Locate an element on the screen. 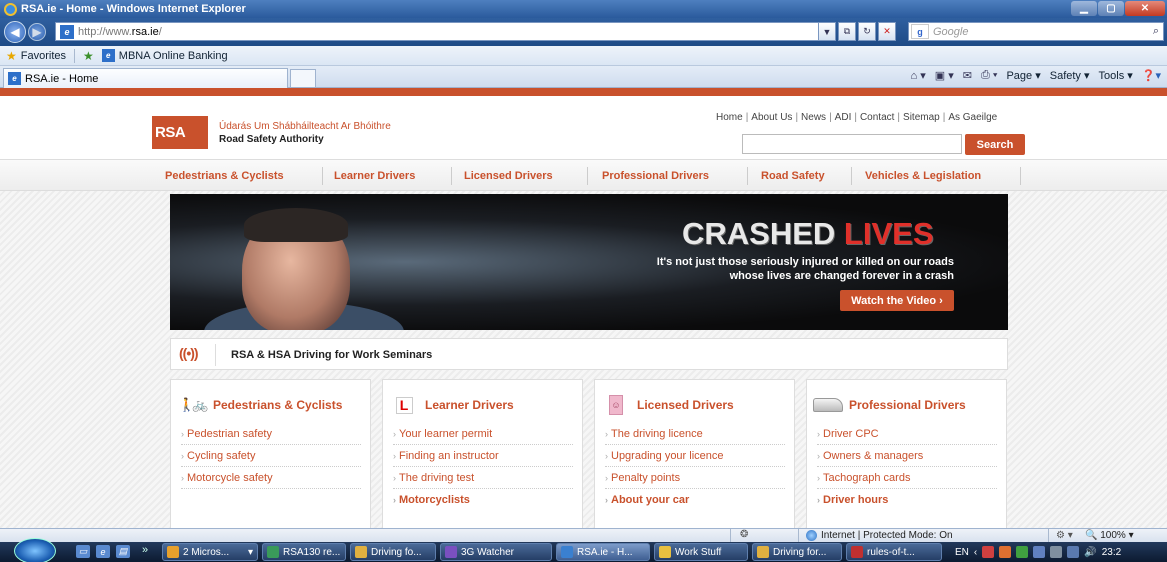  refresh-icon: ↻ is located at coordinates (867, 31).